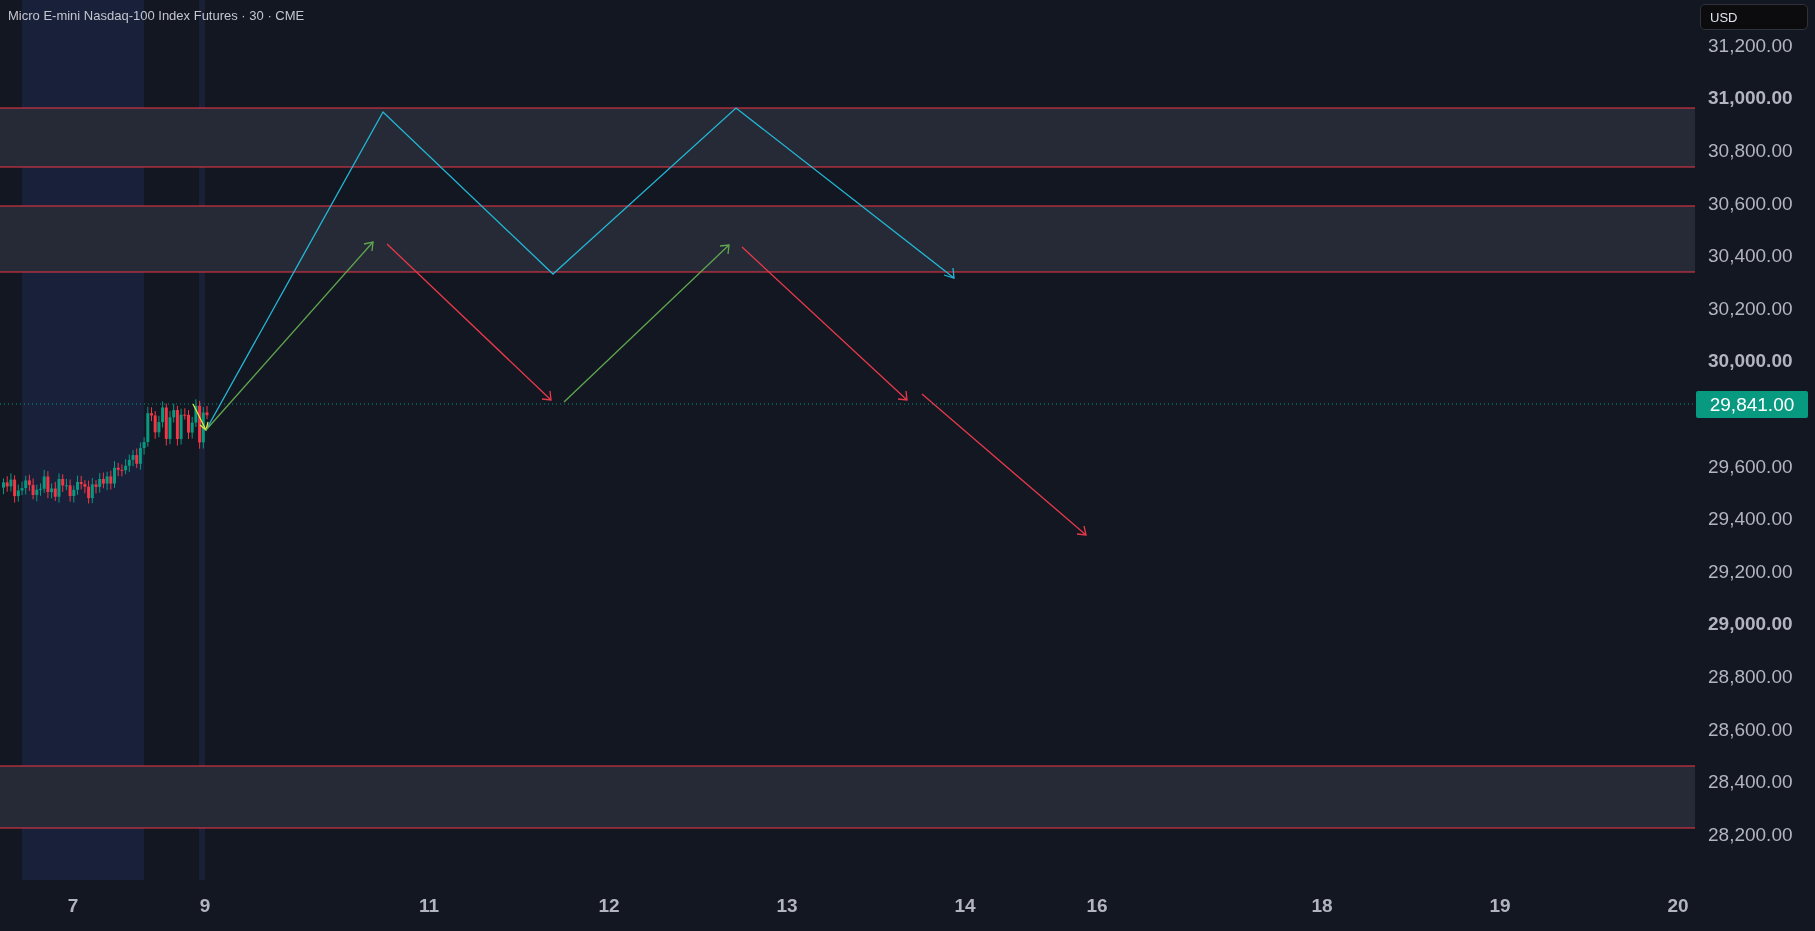 Image resolution: width=1815 pixels, height=931 pixels. I want to click on price-label: 28,600.00, so click(1750, 729).